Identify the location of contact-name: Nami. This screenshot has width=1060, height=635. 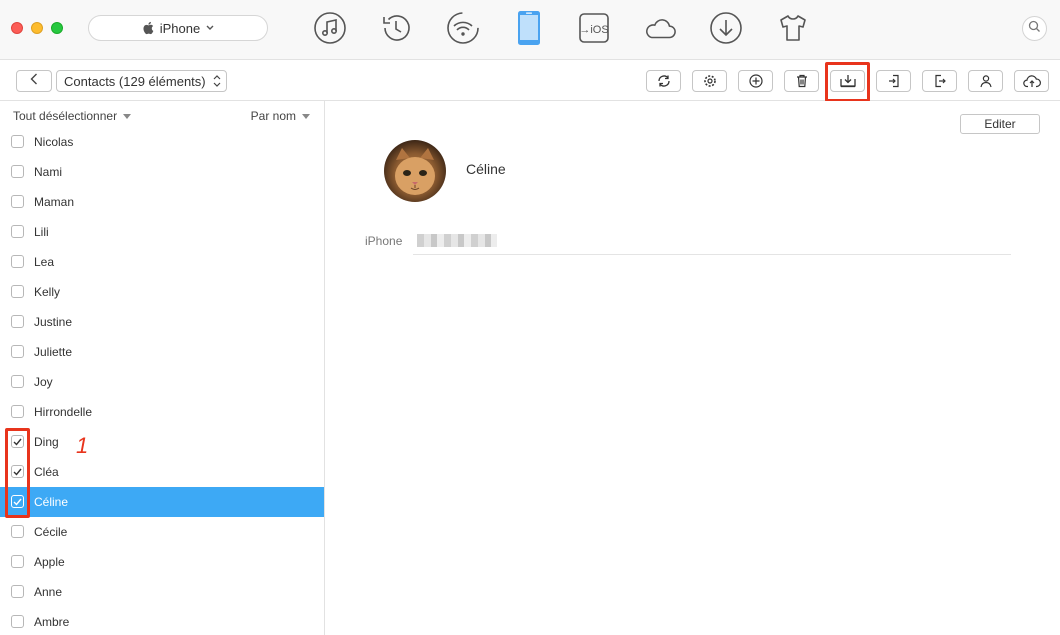
(48, 172).